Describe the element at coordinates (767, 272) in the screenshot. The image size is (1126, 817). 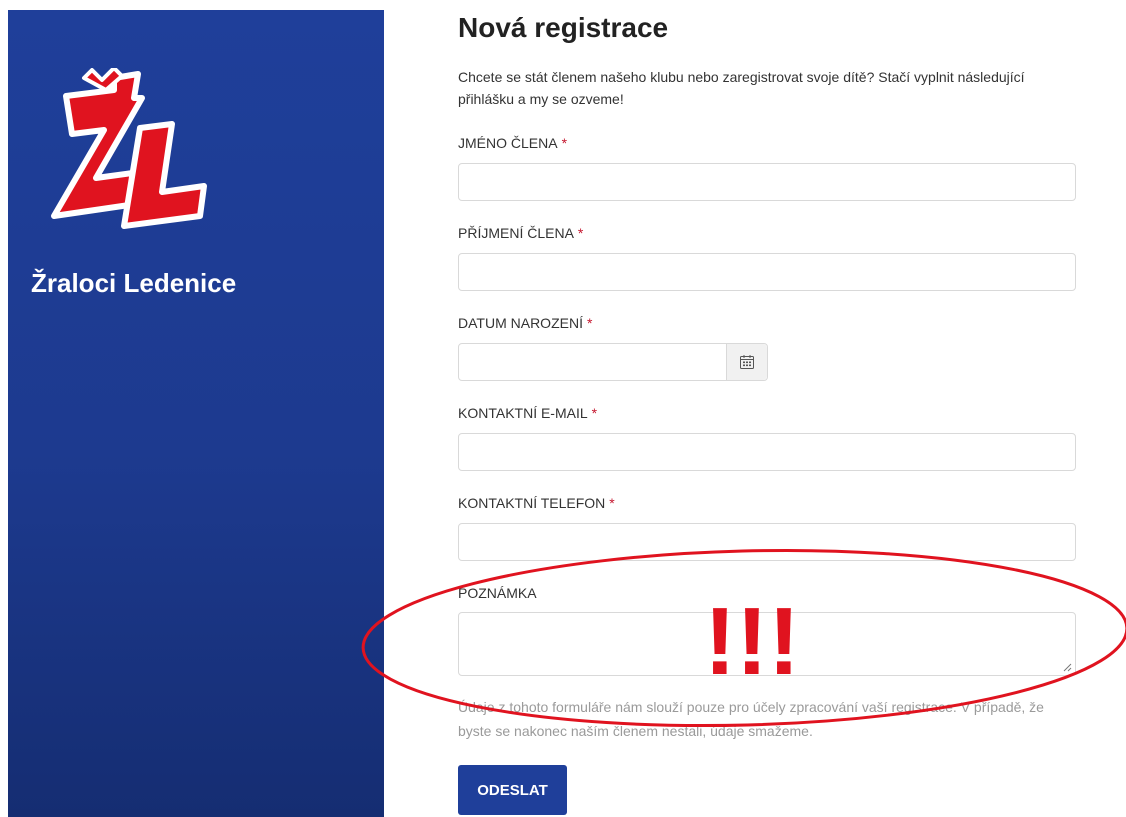
I see `last-name-input` at that location.